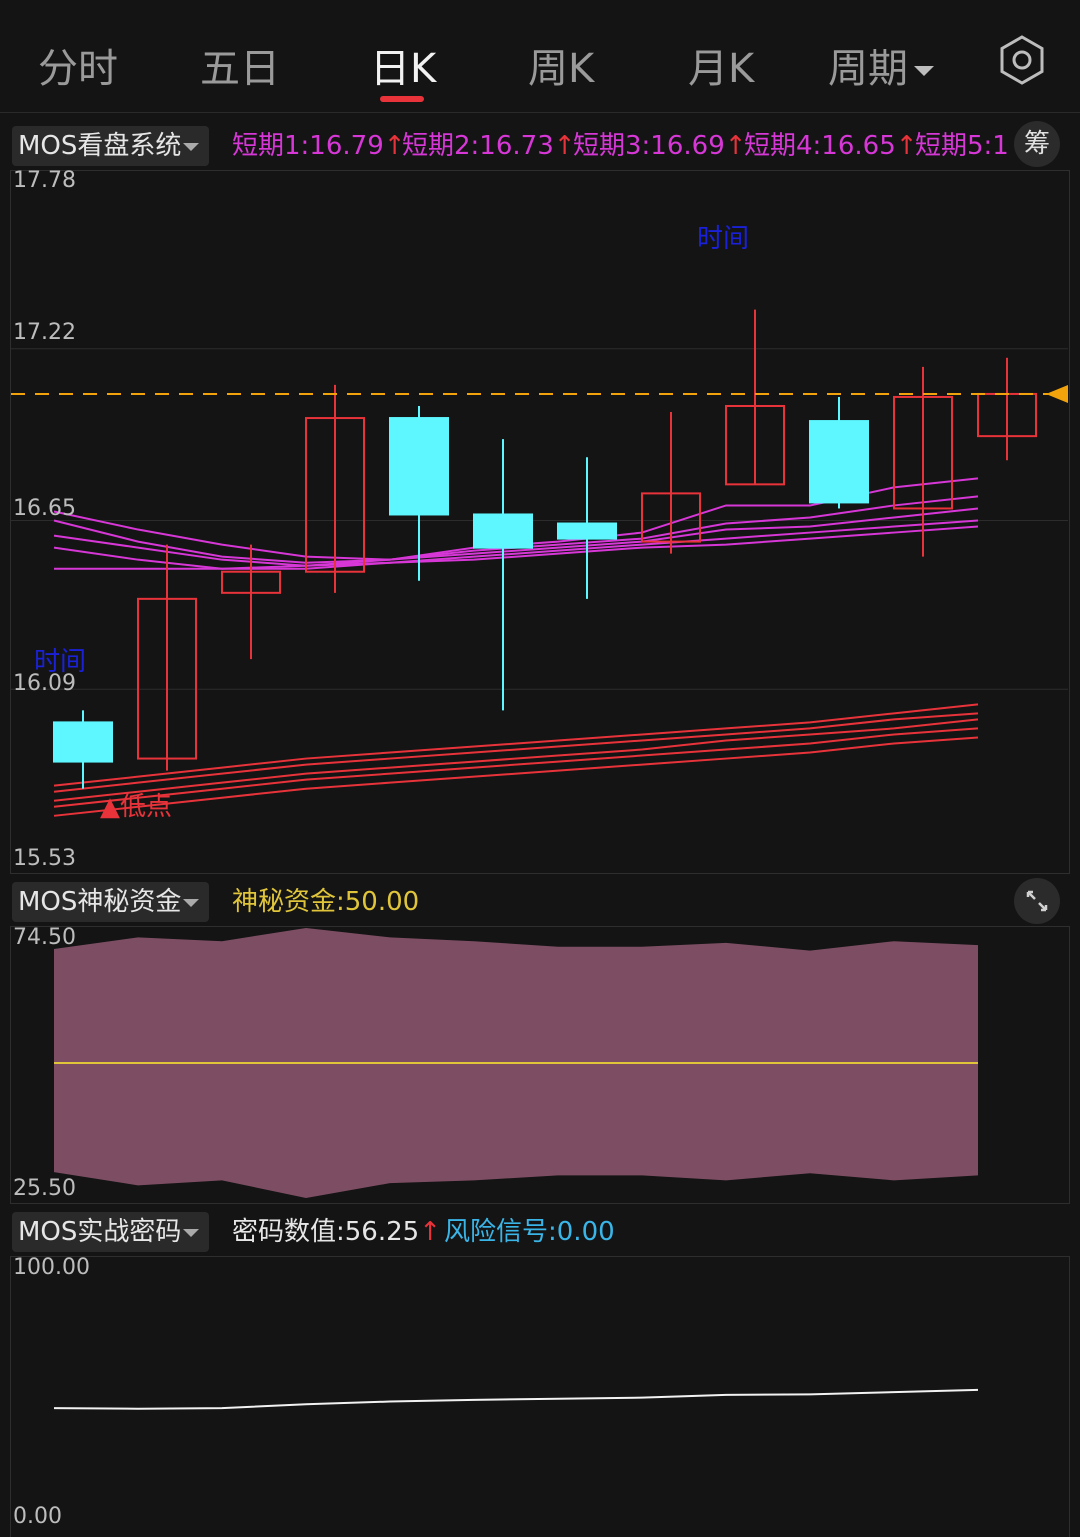  I want to click on time-marker-left: 时间, so click(60, 662).